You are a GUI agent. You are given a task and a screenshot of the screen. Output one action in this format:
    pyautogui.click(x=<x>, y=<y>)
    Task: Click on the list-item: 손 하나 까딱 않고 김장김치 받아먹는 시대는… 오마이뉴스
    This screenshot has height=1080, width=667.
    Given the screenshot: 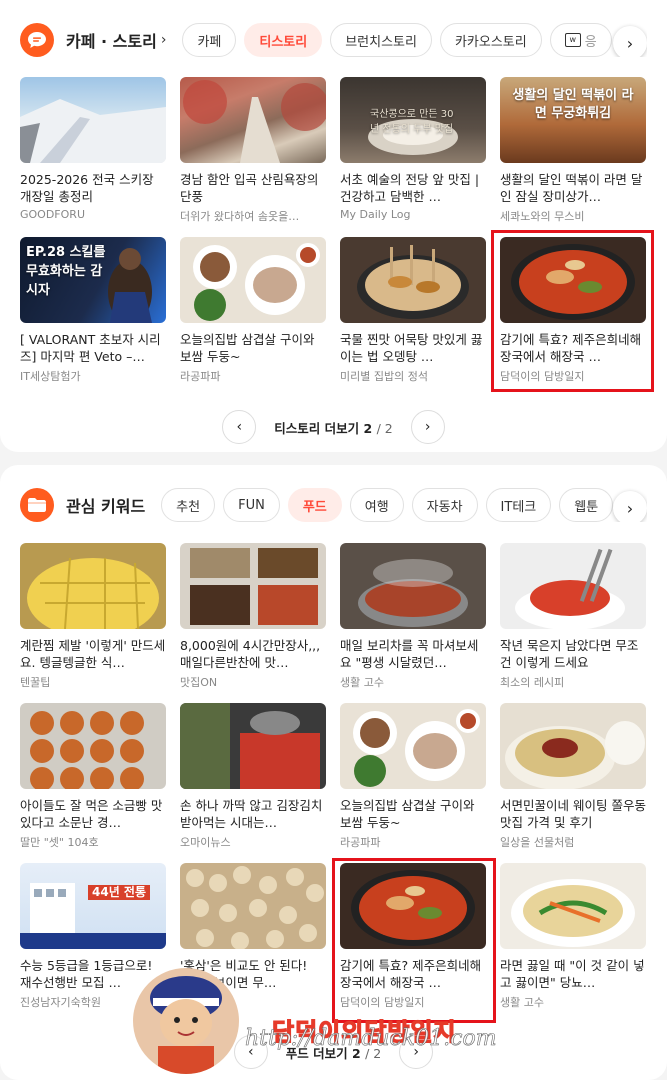 What is the action you would take?
    pyautogui.click(x=253, y=777)
    